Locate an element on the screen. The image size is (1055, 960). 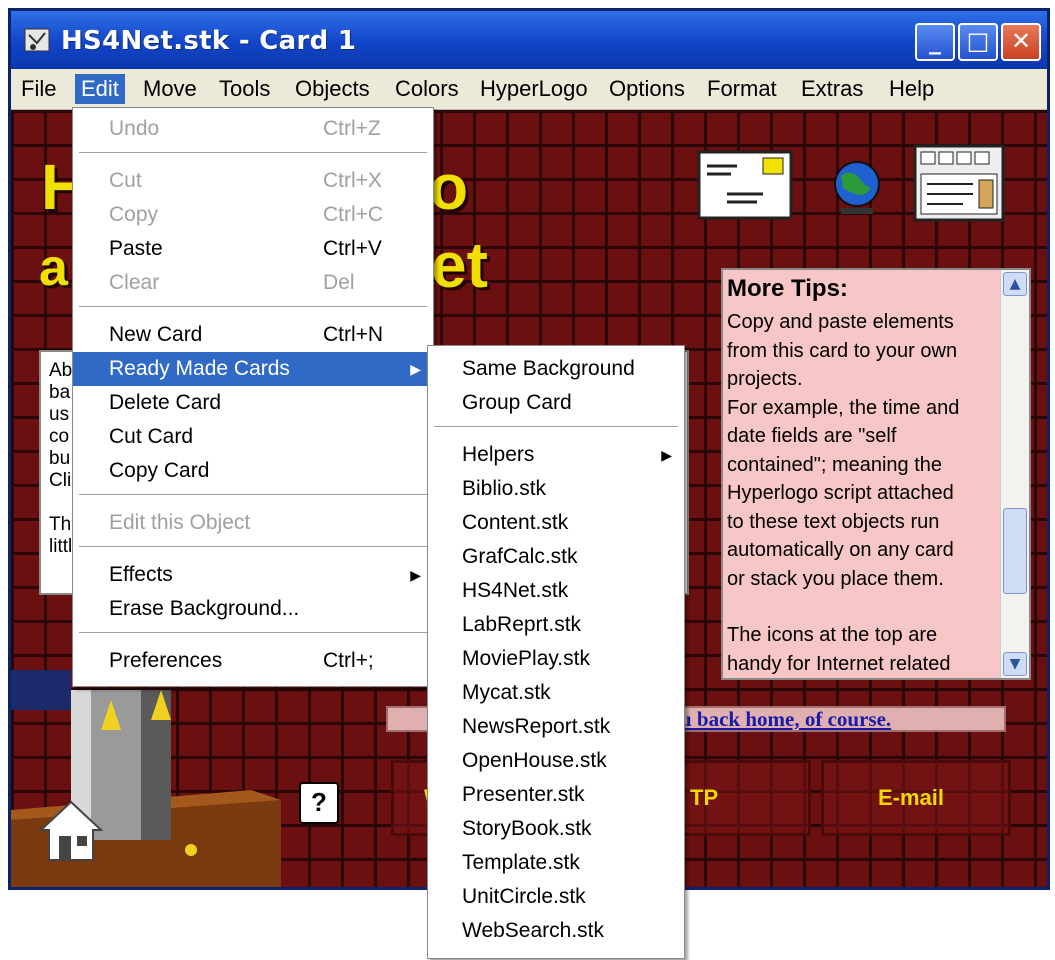
menu-delete-card: Delete Card is located at coordinates (253, 403).